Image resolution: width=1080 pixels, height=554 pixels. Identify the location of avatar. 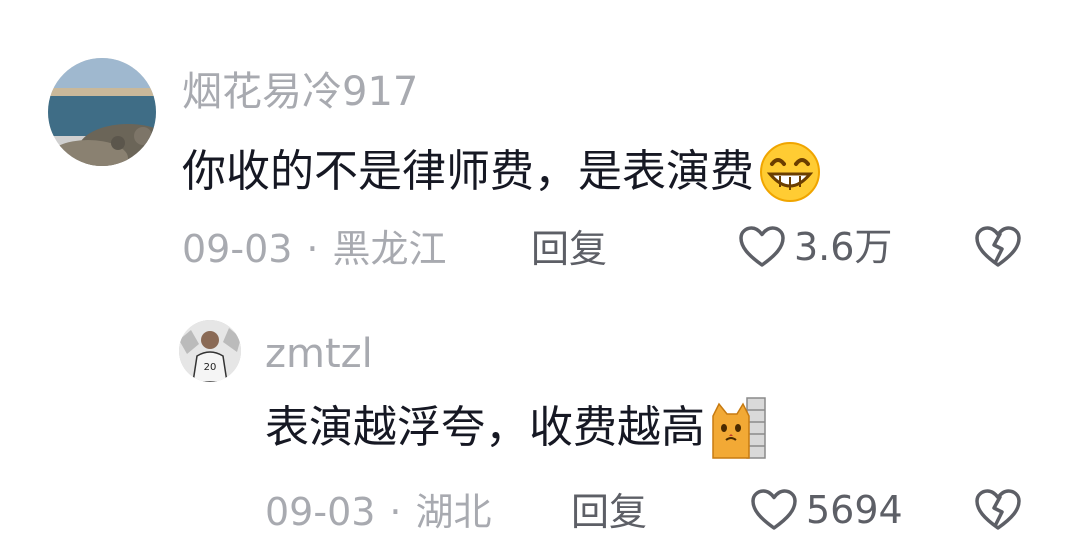
(102, 112).